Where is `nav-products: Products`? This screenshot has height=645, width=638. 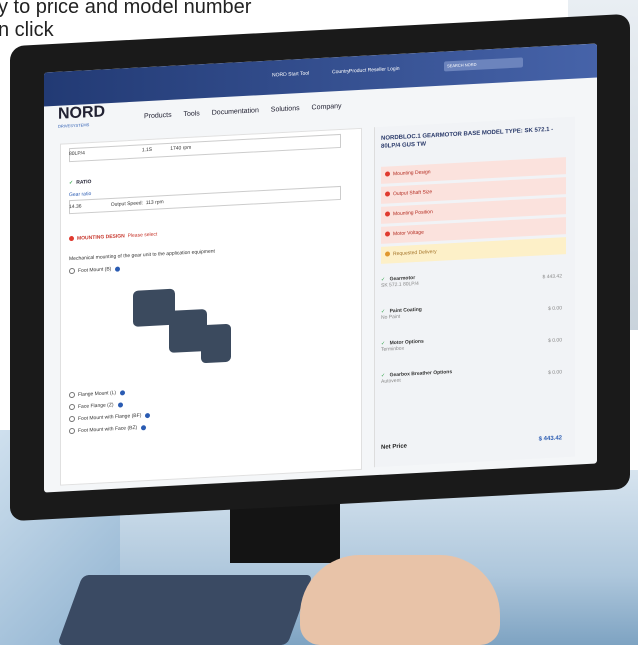
nav-products: Products is located at coordinates (158, 116).